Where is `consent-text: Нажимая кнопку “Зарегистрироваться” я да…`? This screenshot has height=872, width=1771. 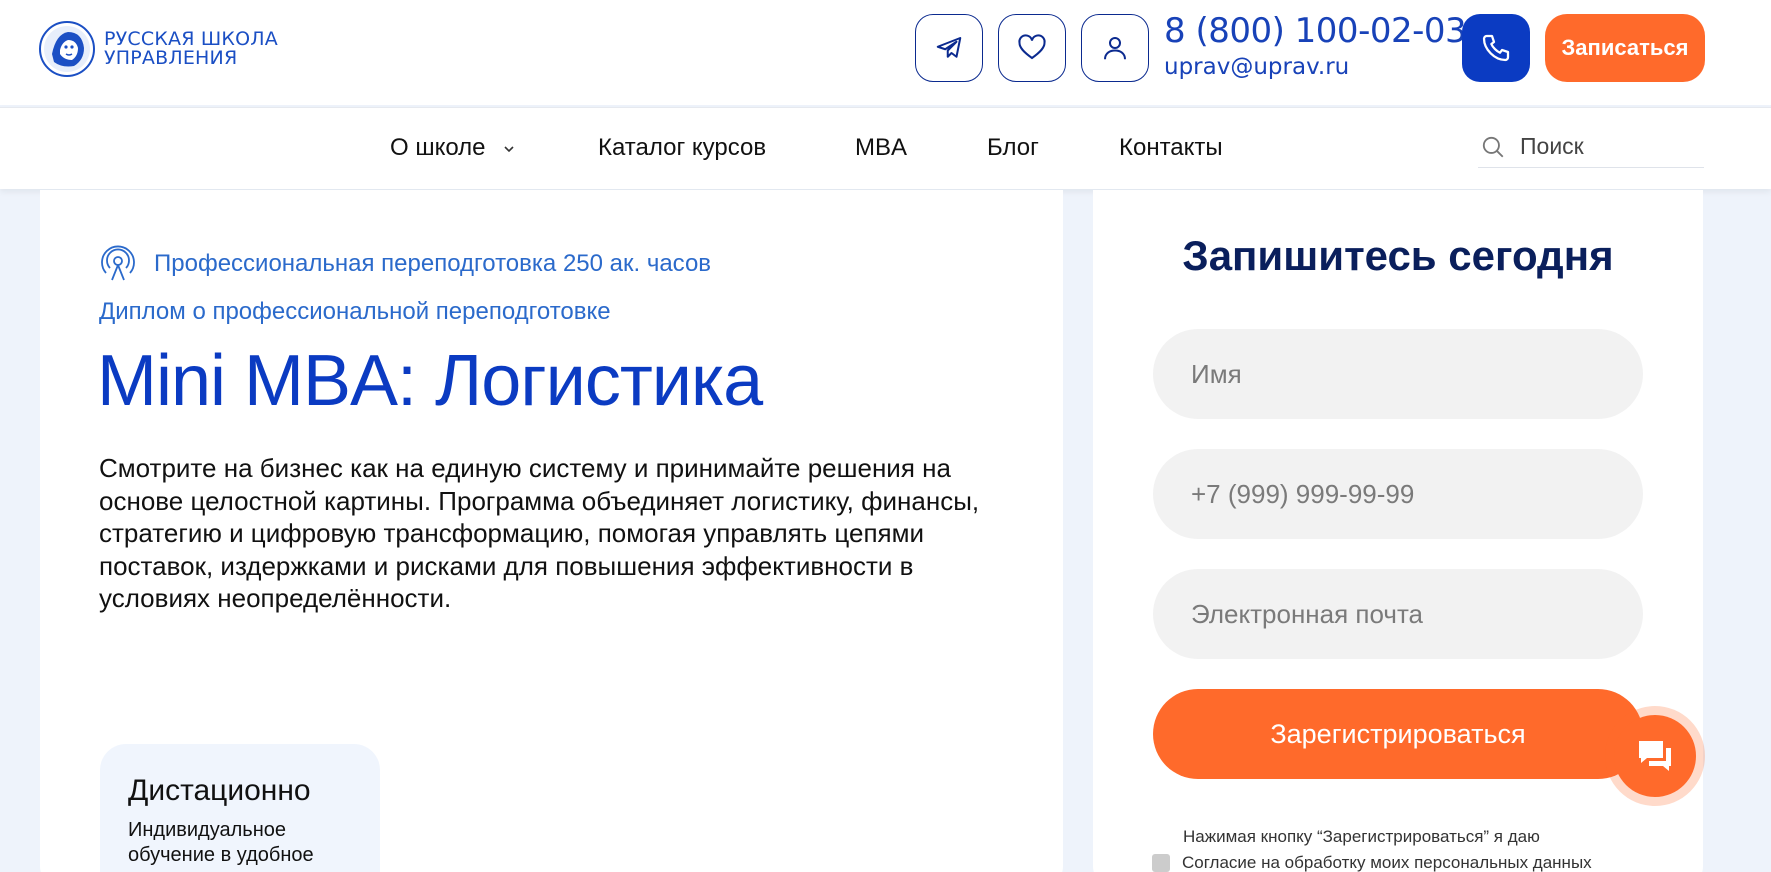
consent-text: Нажимая кнопку “Зарегистрироваться” я да… is located at coordinates (1361, 836).